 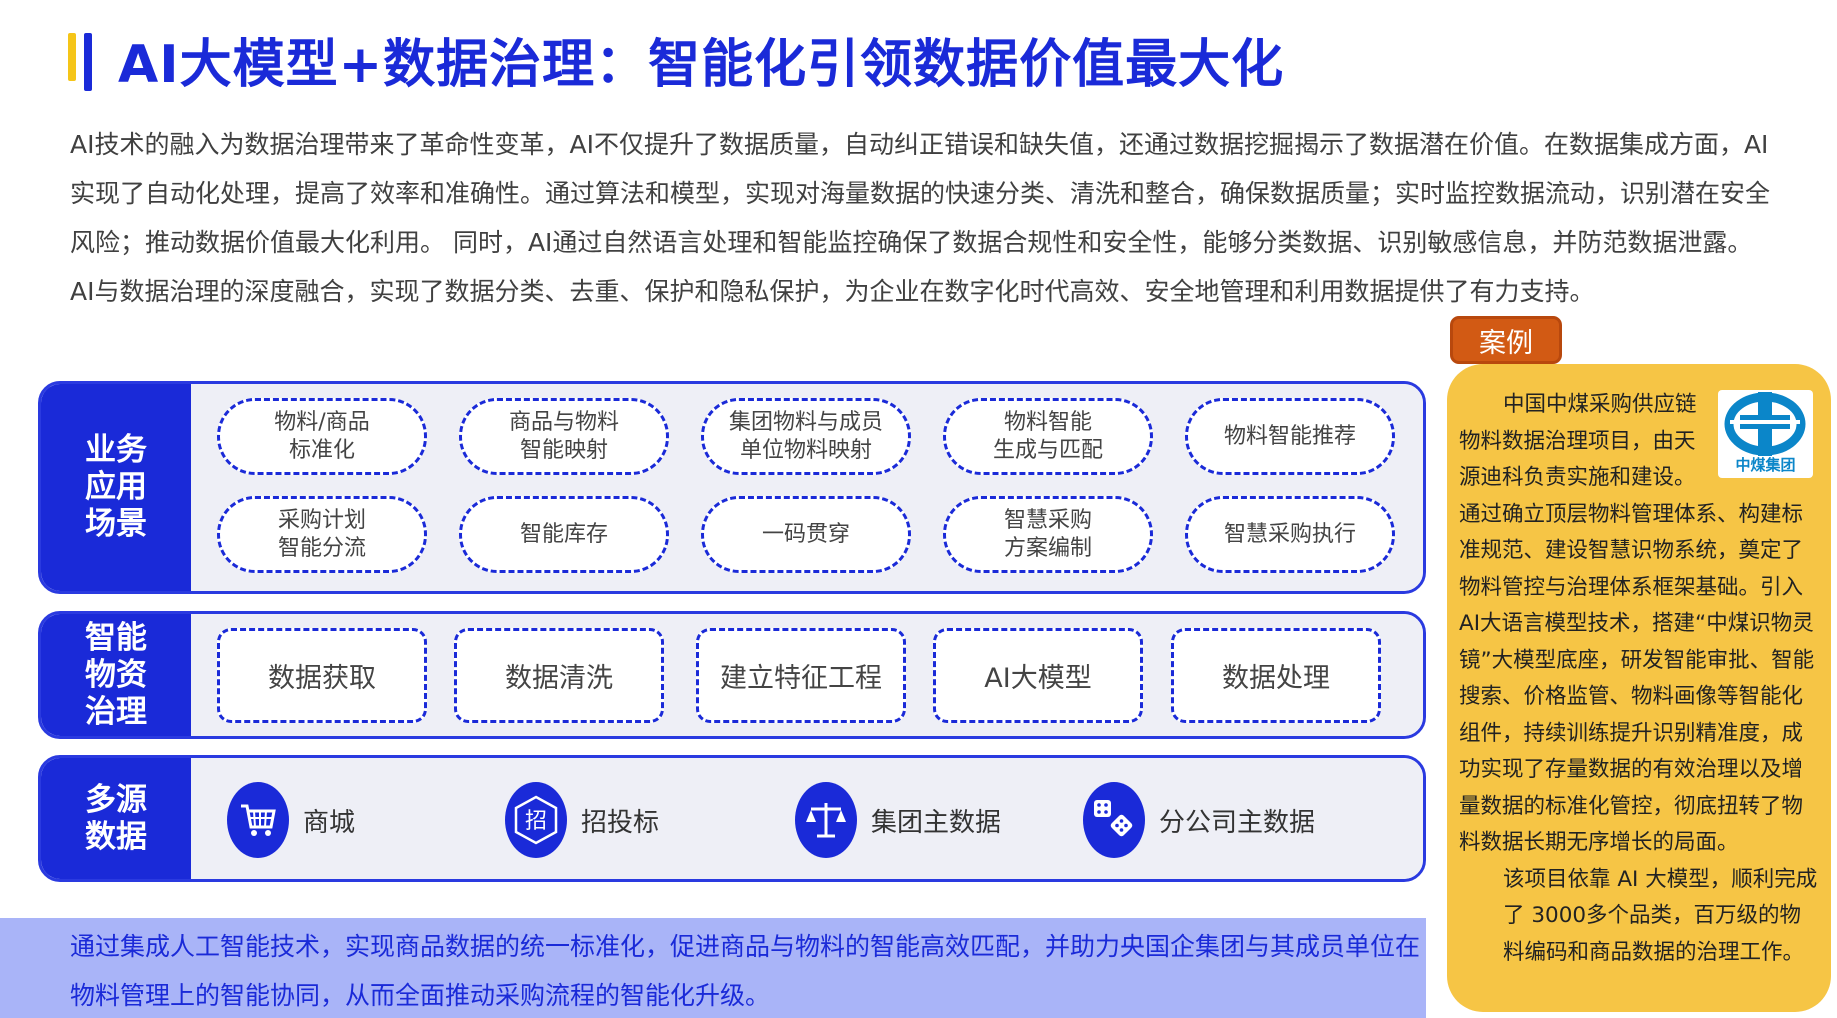 What do you see at coordinates (1577, 477) in the screenshot?
I see `case-intro-line: 源迪科负责实施和建设。` at bounding box center [1577, 477].